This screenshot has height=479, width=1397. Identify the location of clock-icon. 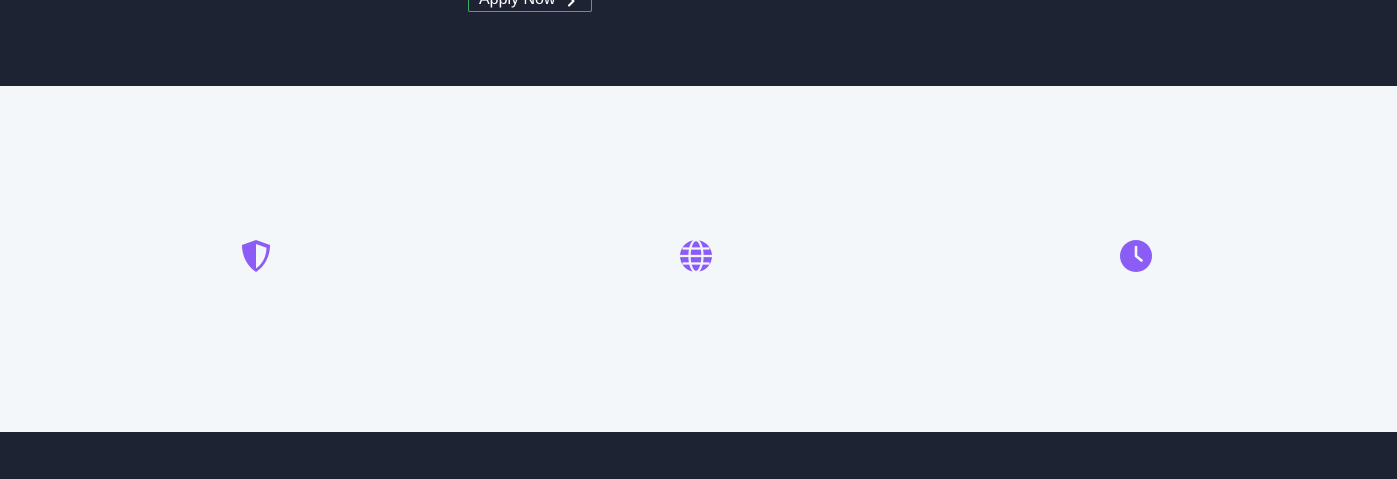
(1136, 258).